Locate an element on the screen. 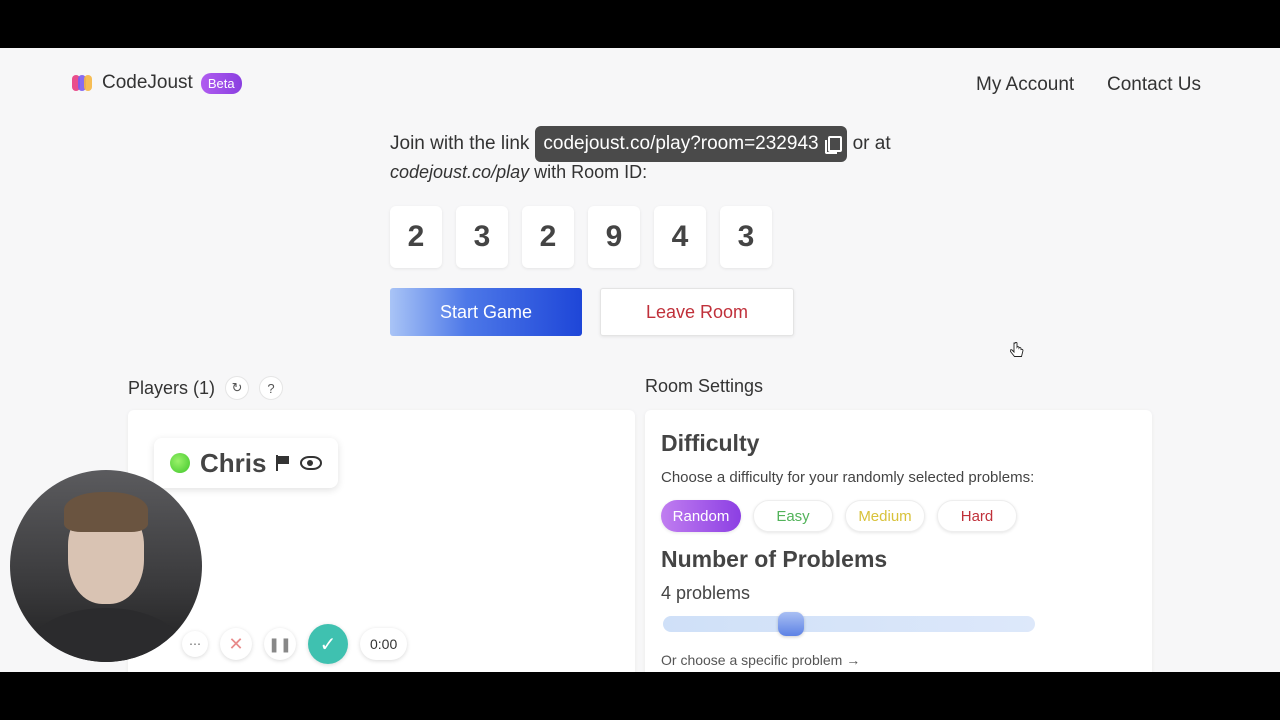 This screenshot has height=720, width=1280. logo: CodeJoust Beta is located at coordinates (157, 83).